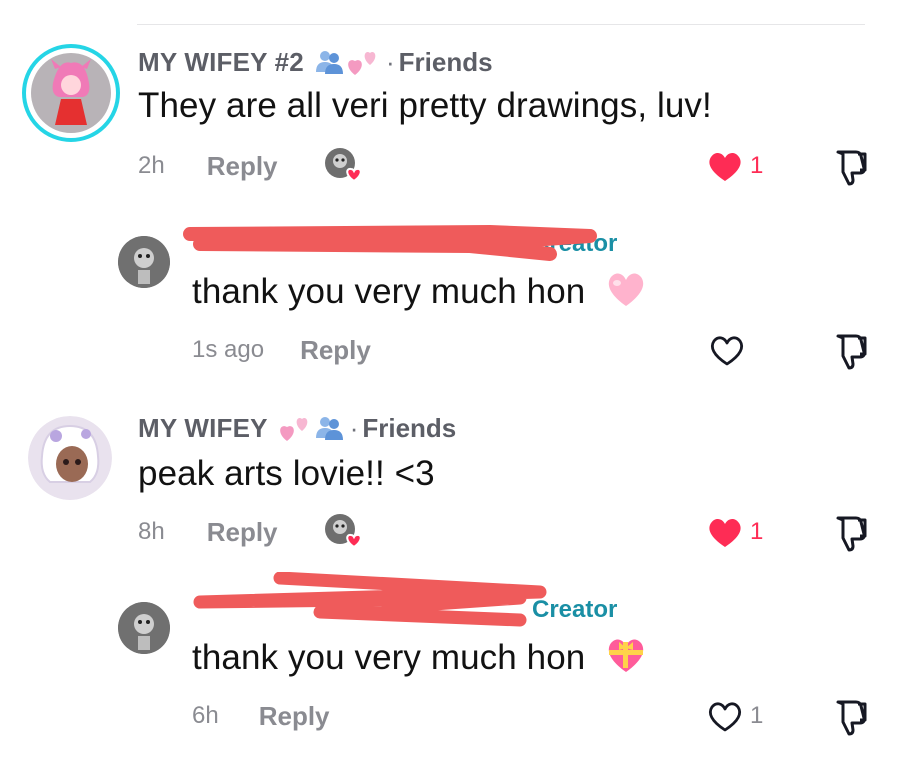 Image resolution: width=900 pixels, height=761 pixels. I want to click on timestamp: 6h, so click(205, 715).